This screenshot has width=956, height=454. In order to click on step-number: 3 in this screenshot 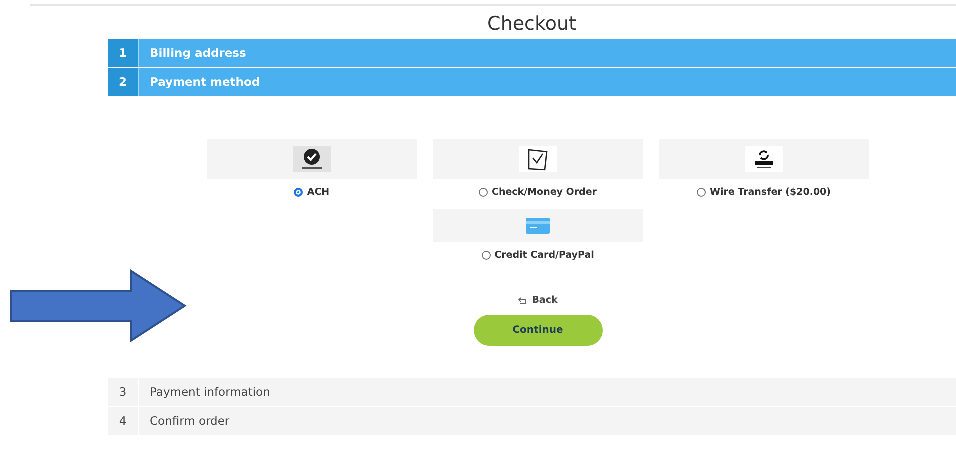, I will do `click(123, 392)`.